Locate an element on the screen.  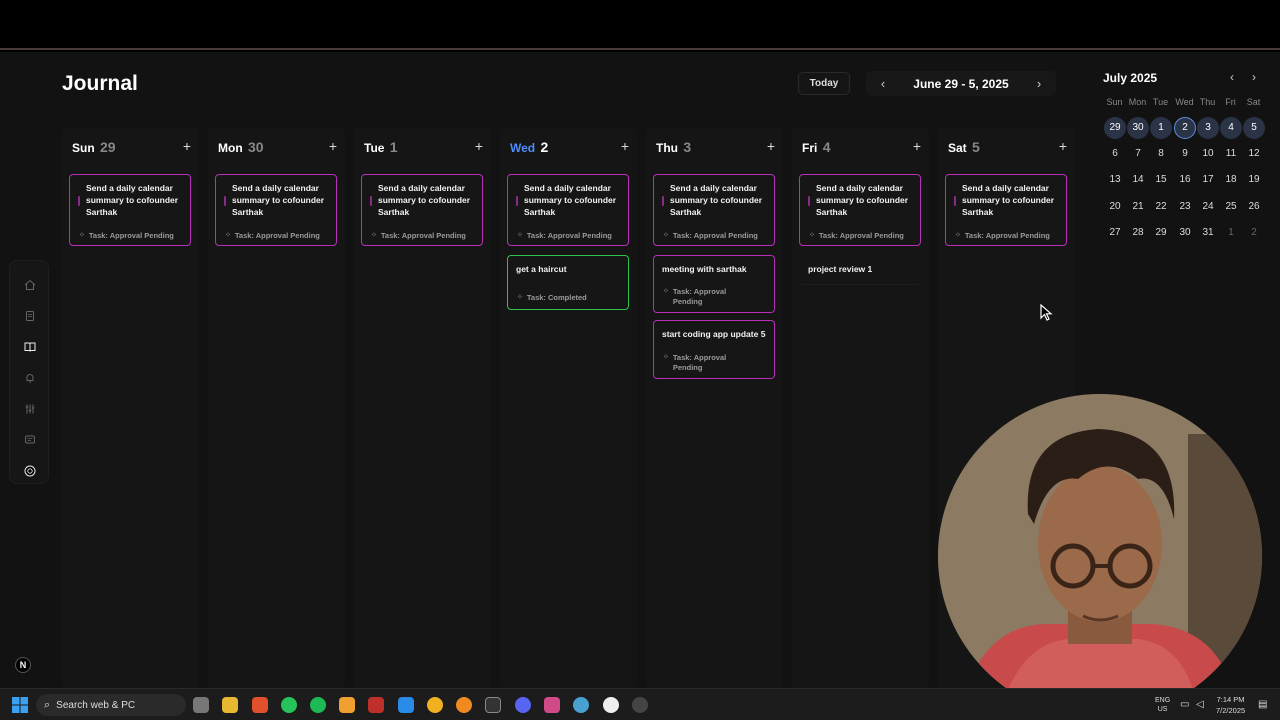
calendar-day: 12 is located at coordinates (1254, 154).